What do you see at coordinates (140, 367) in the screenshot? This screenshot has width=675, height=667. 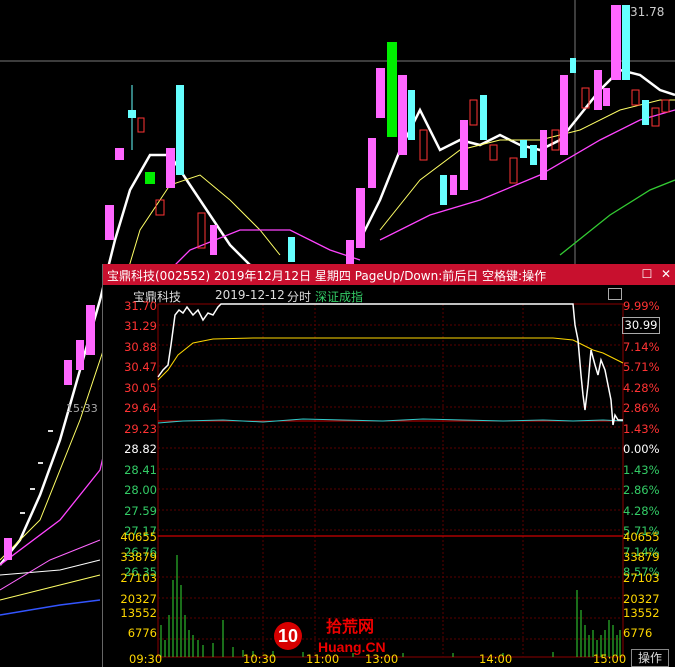 I see `price-label: 30.47` at bounding box center [140, 367].